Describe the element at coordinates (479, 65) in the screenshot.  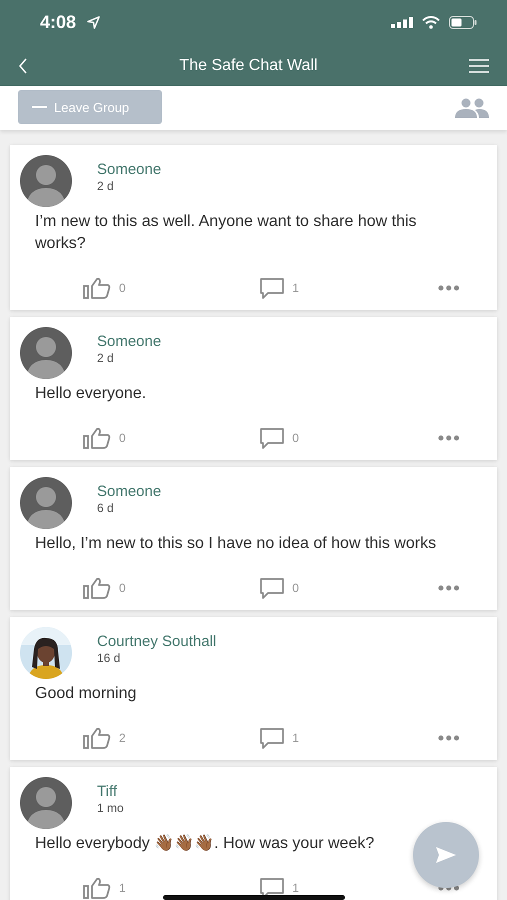
I see `menu-icon` at that location.